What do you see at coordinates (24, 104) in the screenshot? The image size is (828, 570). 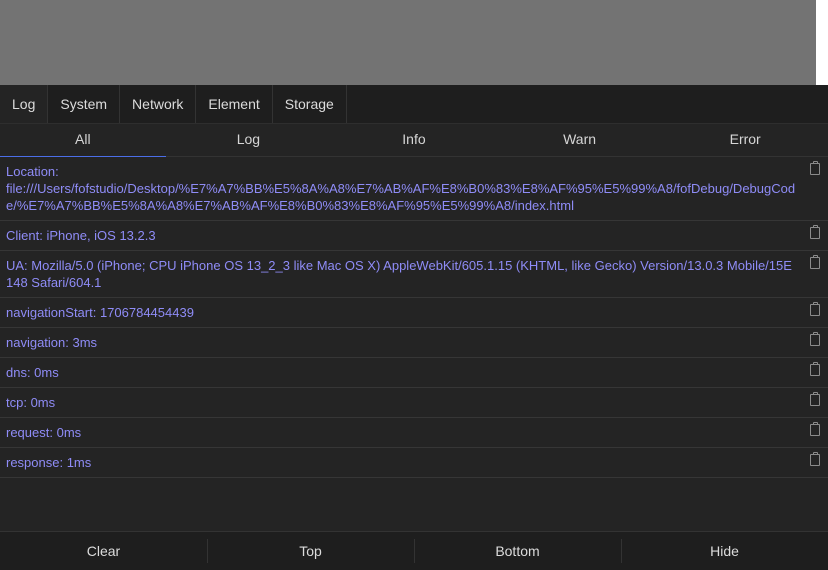 I see `tab-log: Log` at bounding box center [24, 104].